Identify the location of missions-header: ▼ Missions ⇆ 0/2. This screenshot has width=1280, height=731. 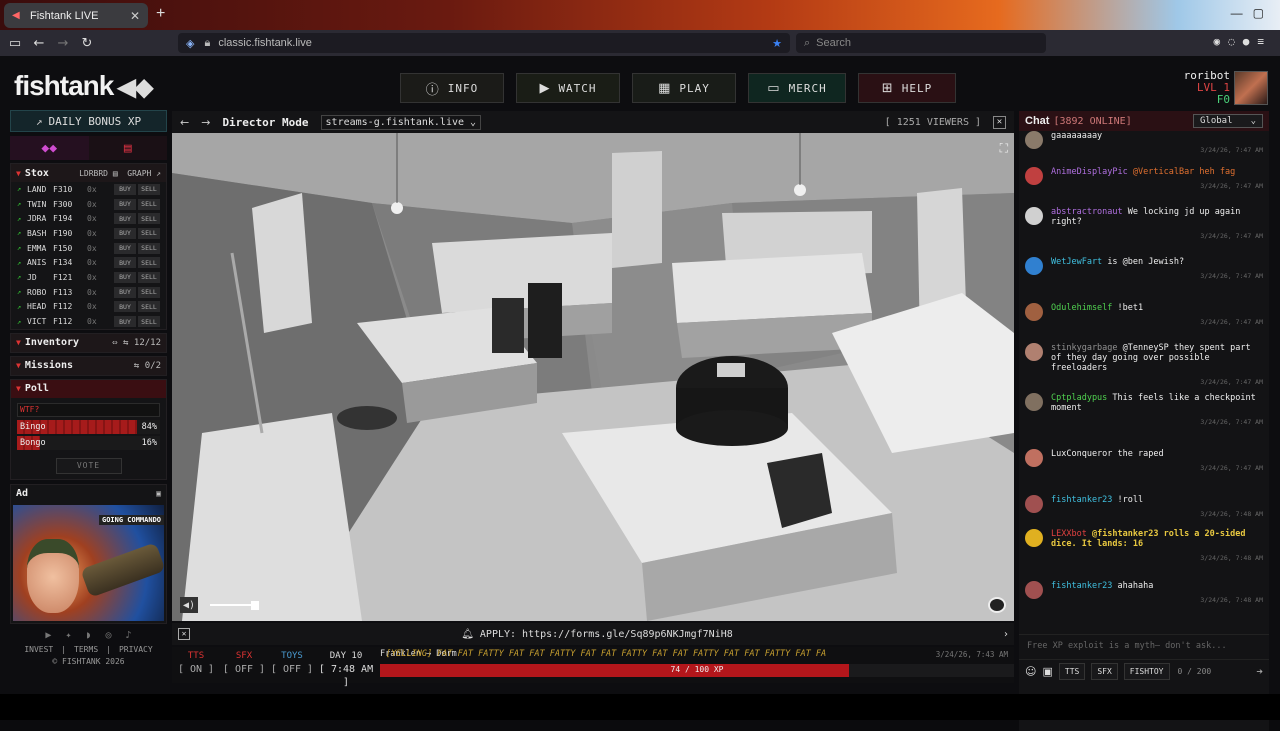
(88, 365).